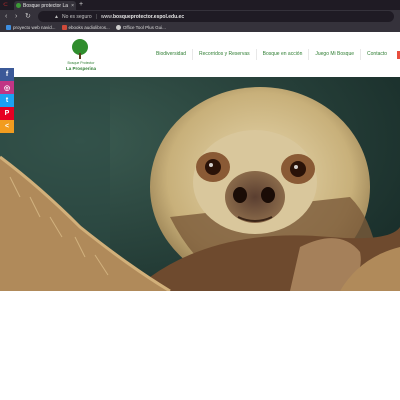 The width and height of the screenshot is (400, 400). What do you see at coordinates (7, 74) in the screenshot?
I see `facebook-icon: f` at bounding box center [7, 74].